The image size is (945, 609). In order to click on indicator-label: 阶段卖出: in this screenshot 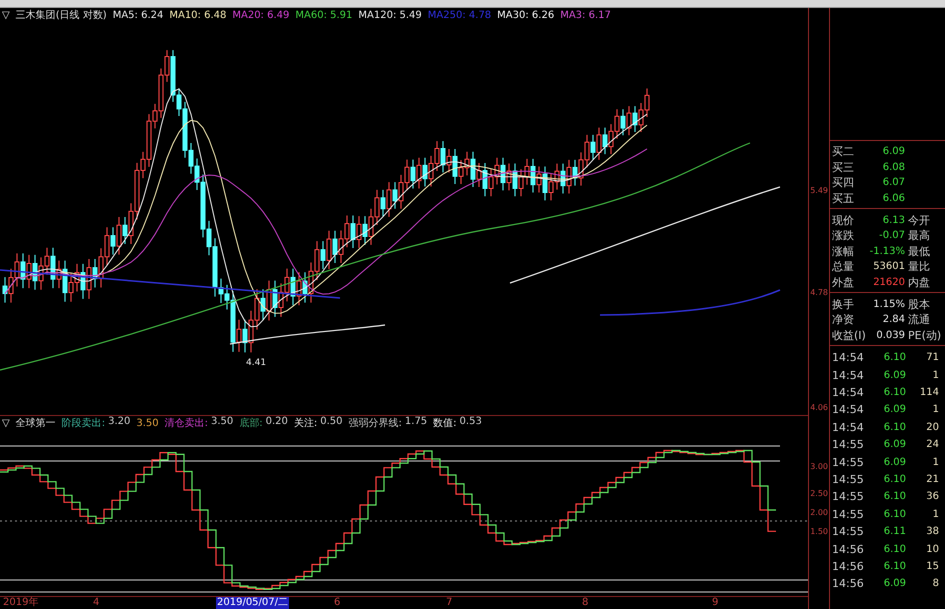, I will do `click(84, 423)`.